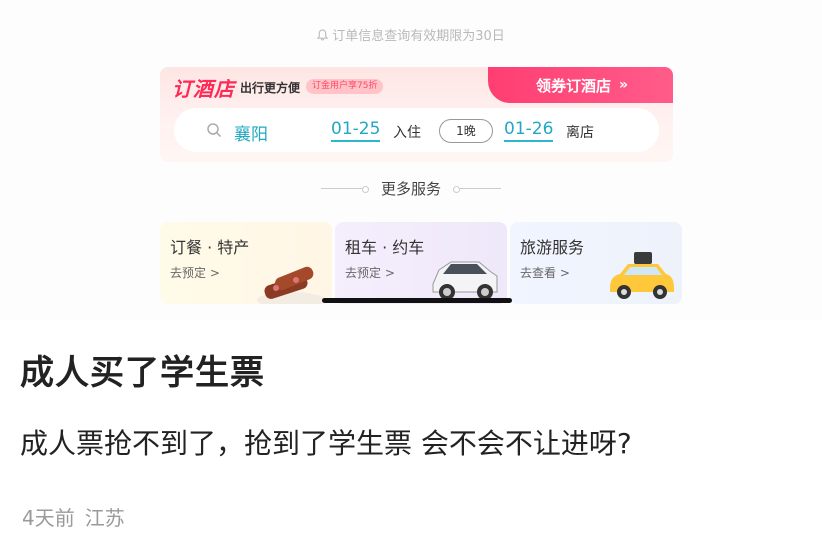 Image resolution: width=822 pixels, height=537 pixels. I want to click on service-action: 去查看 >, so click(545, 273).